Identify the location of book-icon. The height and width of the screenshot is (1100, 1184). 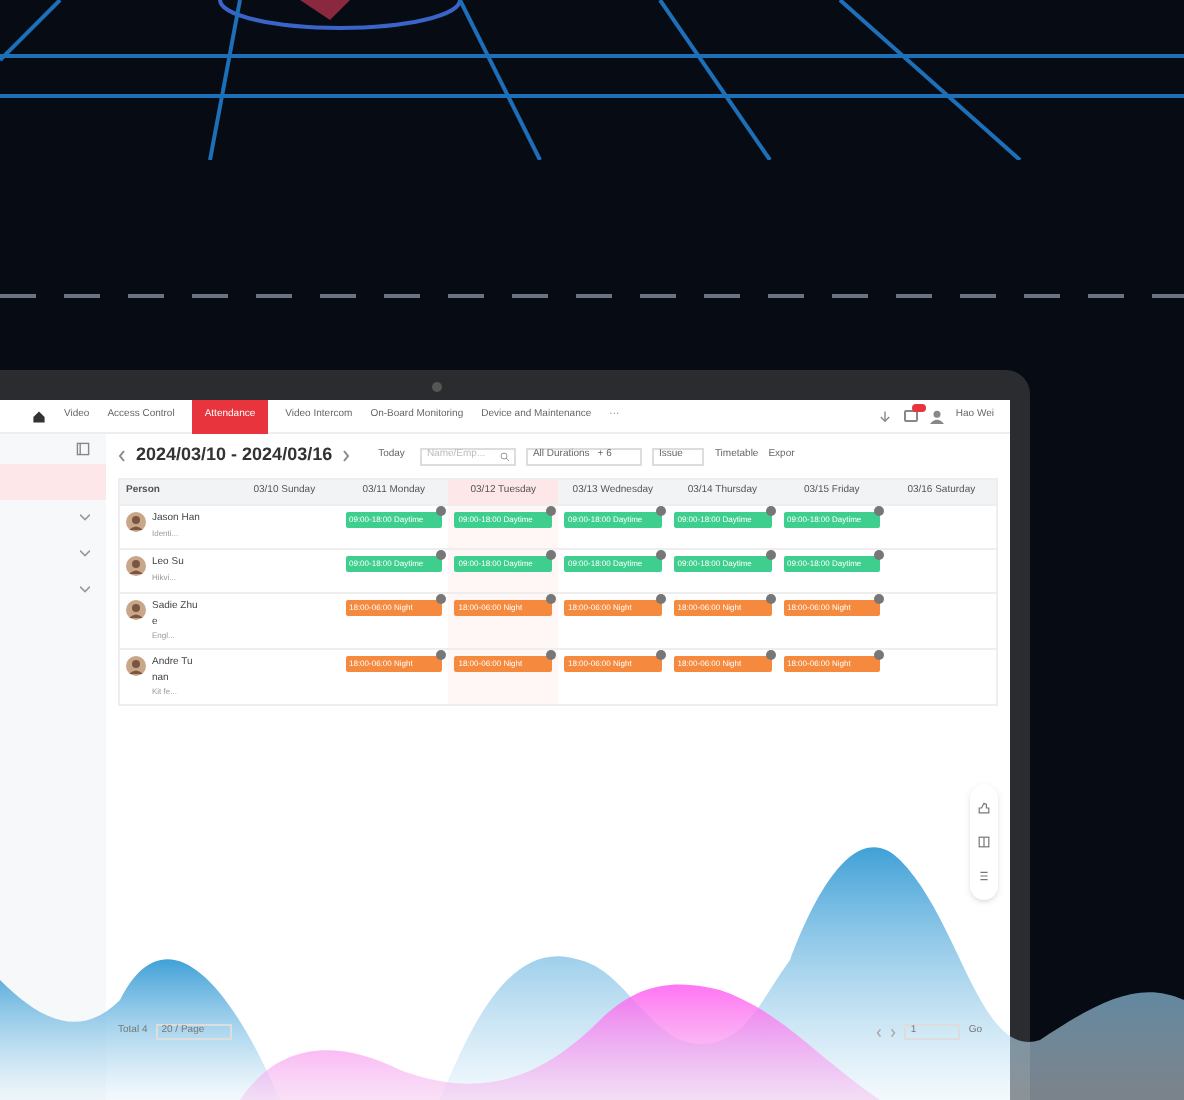
(984, 841).